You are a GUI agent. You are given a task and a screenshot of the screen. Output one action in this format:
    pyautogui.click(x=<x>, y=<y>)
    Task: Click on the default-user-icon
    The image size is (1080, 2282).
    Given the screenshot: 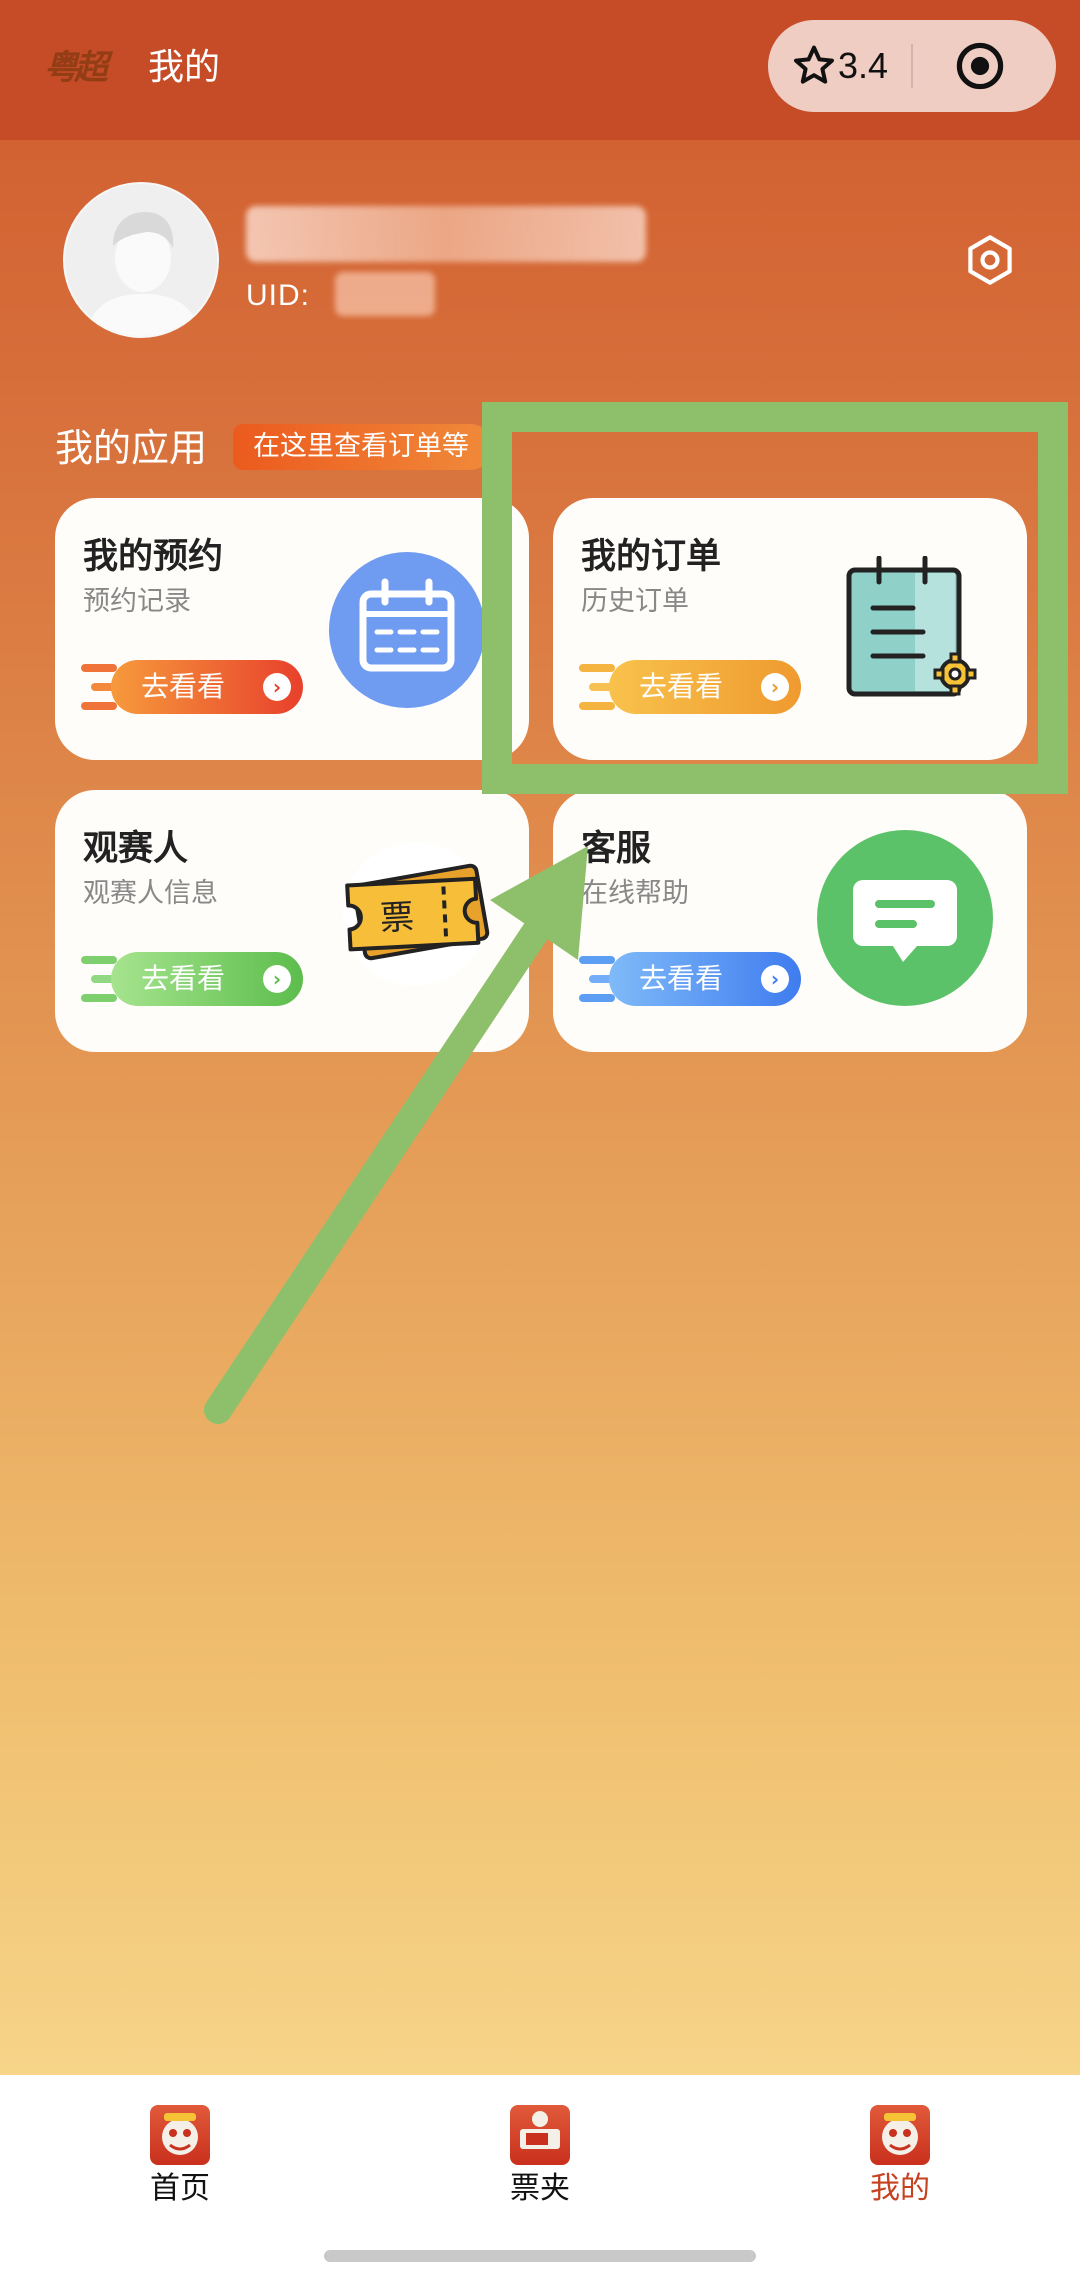 What is the action you would take?
    pyautogui.click(x=141, y=260)
    